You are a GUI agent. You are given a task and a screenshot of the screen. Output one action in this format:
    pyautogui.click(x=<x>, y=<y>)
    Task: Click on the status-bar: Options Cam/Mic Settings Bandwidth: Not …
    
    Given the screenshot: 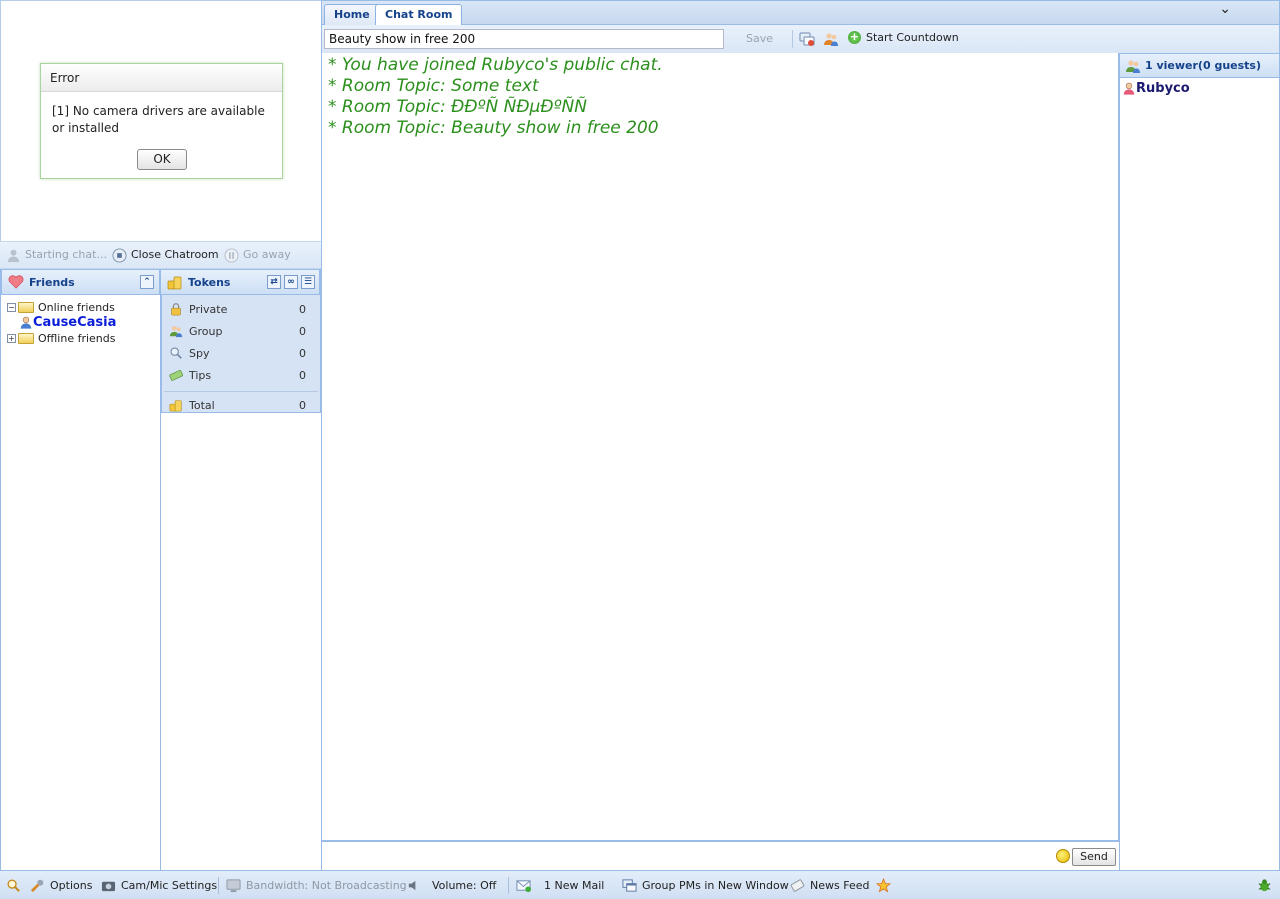 What is the action you would take?
    pyautogui.click(x=640, y=884)
    